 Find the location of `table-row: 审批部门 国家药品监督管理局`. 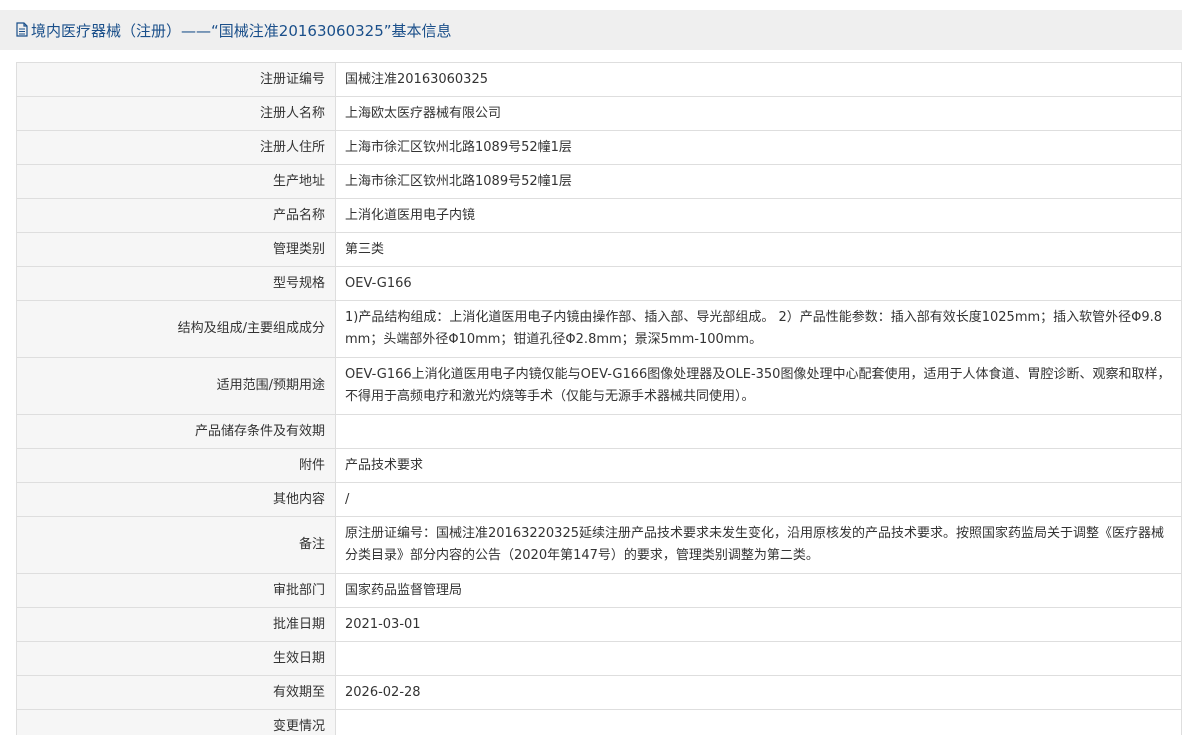

table-row: 审批部门 国家药品监督管理局 is located at coordinates (599, 590).